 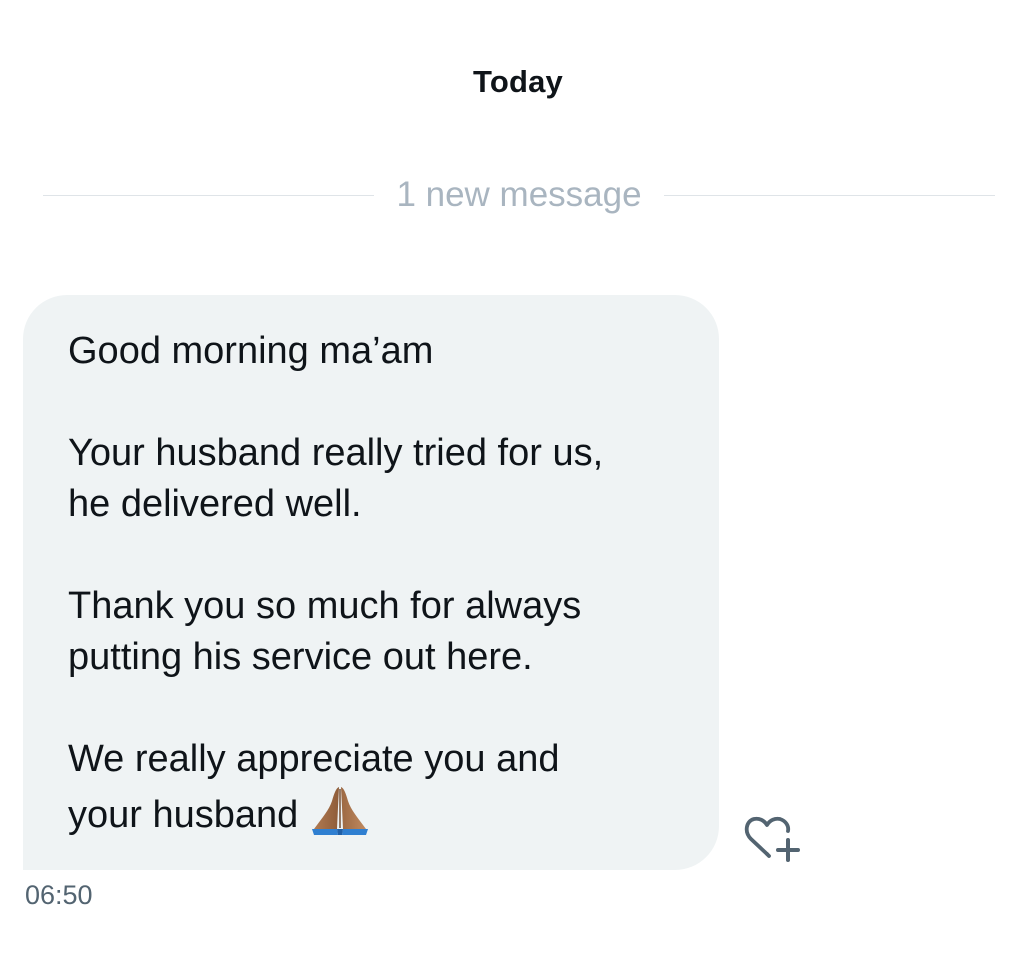 What do you see at coordinates (251, 351) in the screenshot?
I see `message-line: Good morning ma’am` at bounding box center [251, 351].